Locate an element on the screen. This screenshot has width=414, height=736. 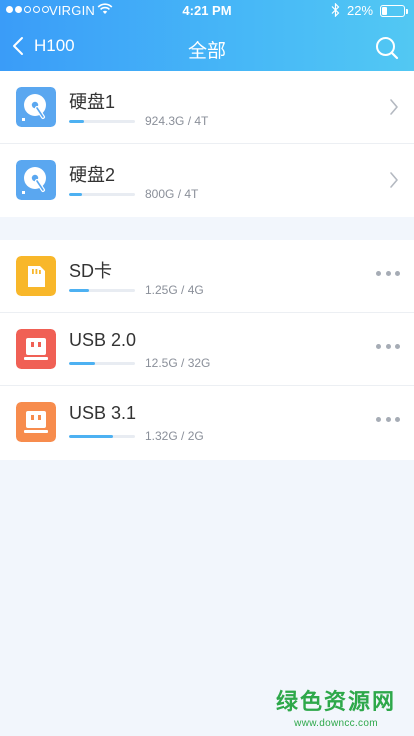
bluetooth-icon is located at coordinates (335, 10).